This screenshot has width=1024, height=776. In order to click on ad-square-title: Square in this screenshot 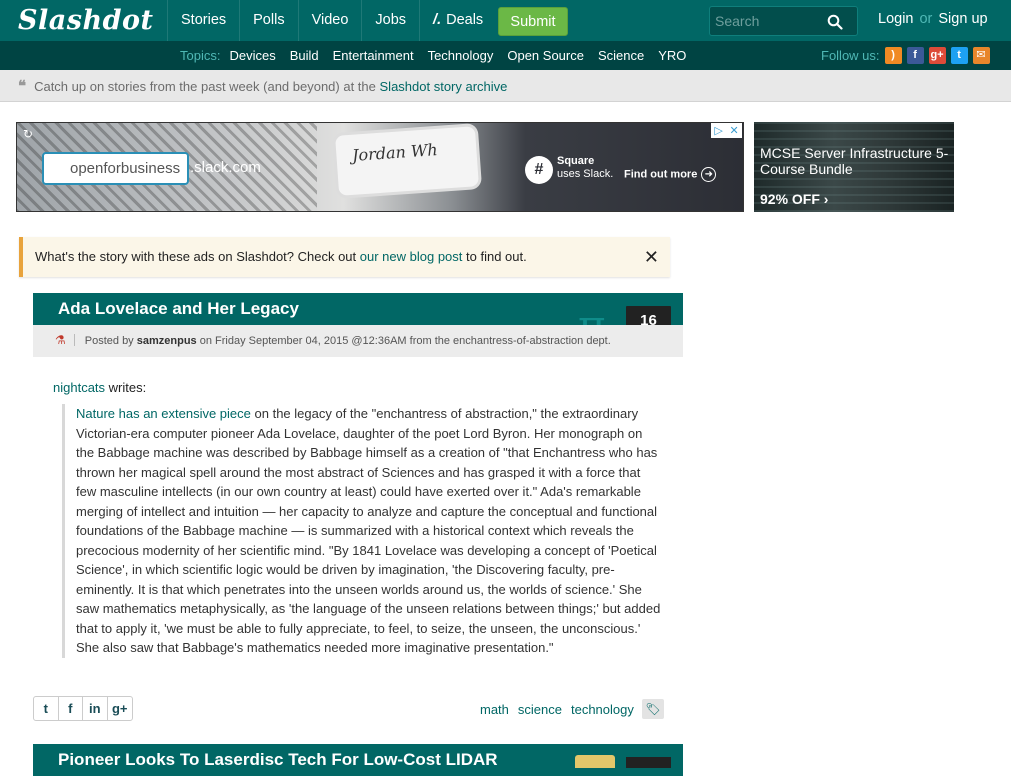, I will do `click(576, 161)`.